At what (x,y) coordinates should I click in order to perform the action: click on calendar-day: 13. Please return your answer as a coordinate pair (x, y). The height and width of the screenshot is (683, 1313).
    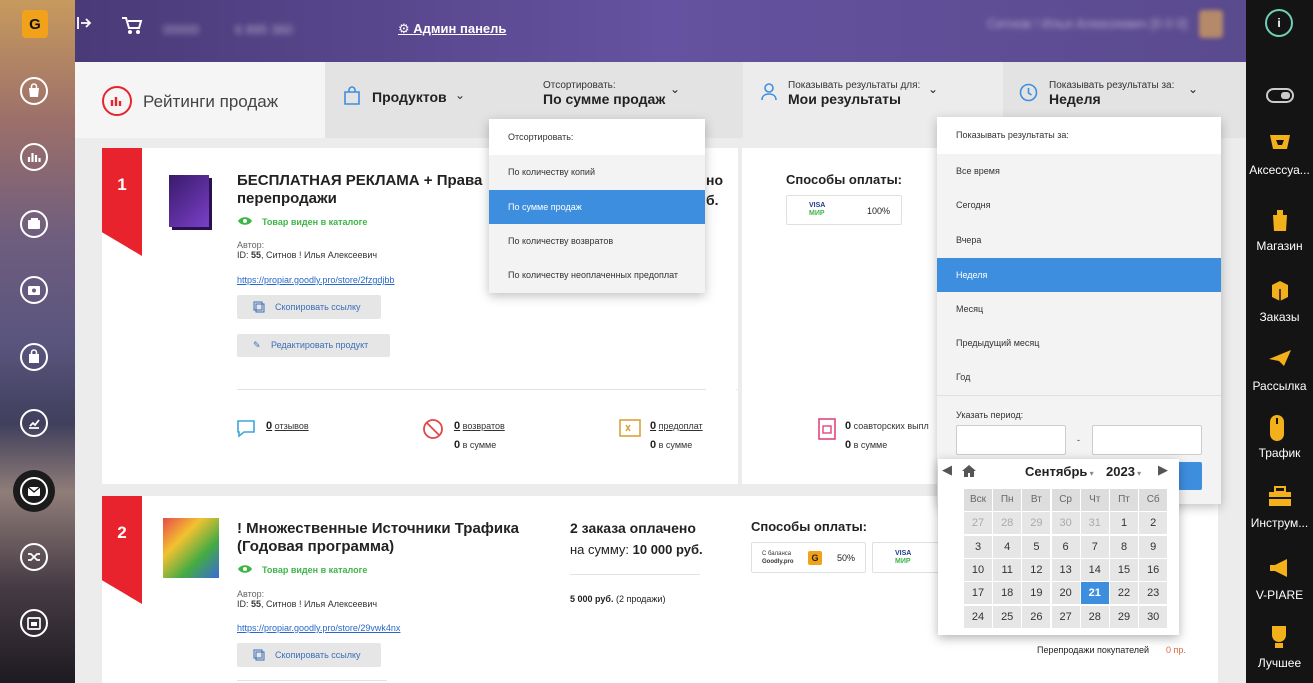
    Looking at the image, I should click on (1065, 569).